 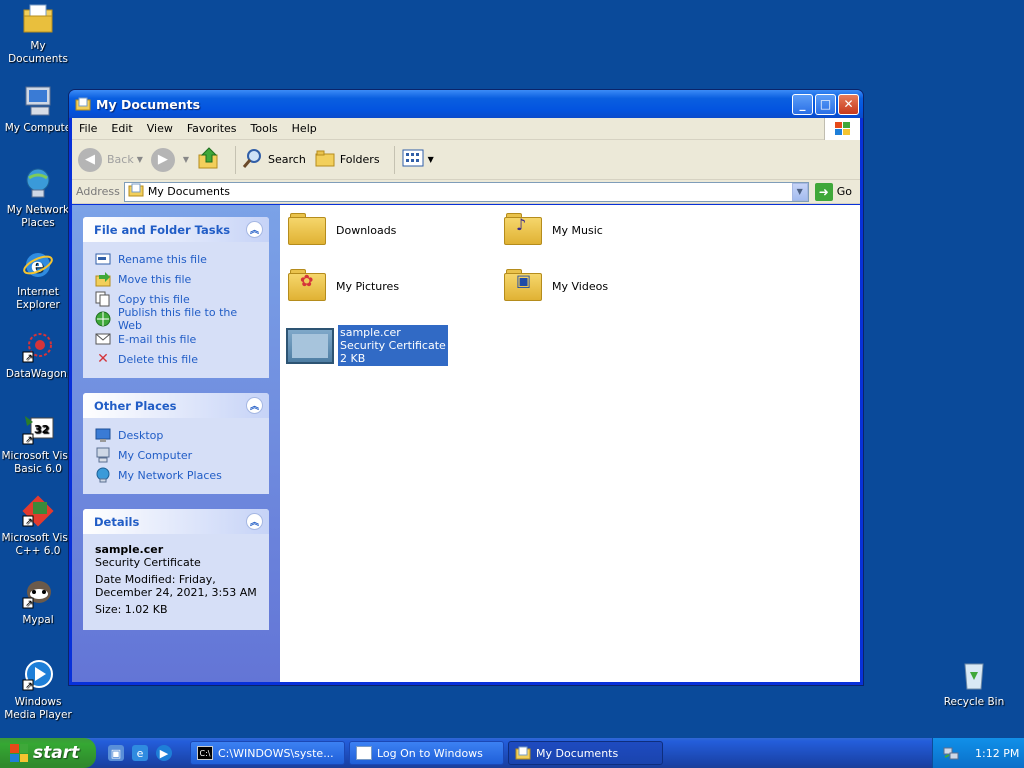 What do you see at coordinates (38, 19) in the screenshot?
I see `my-documents-icon` at bounding box center [38, 19].